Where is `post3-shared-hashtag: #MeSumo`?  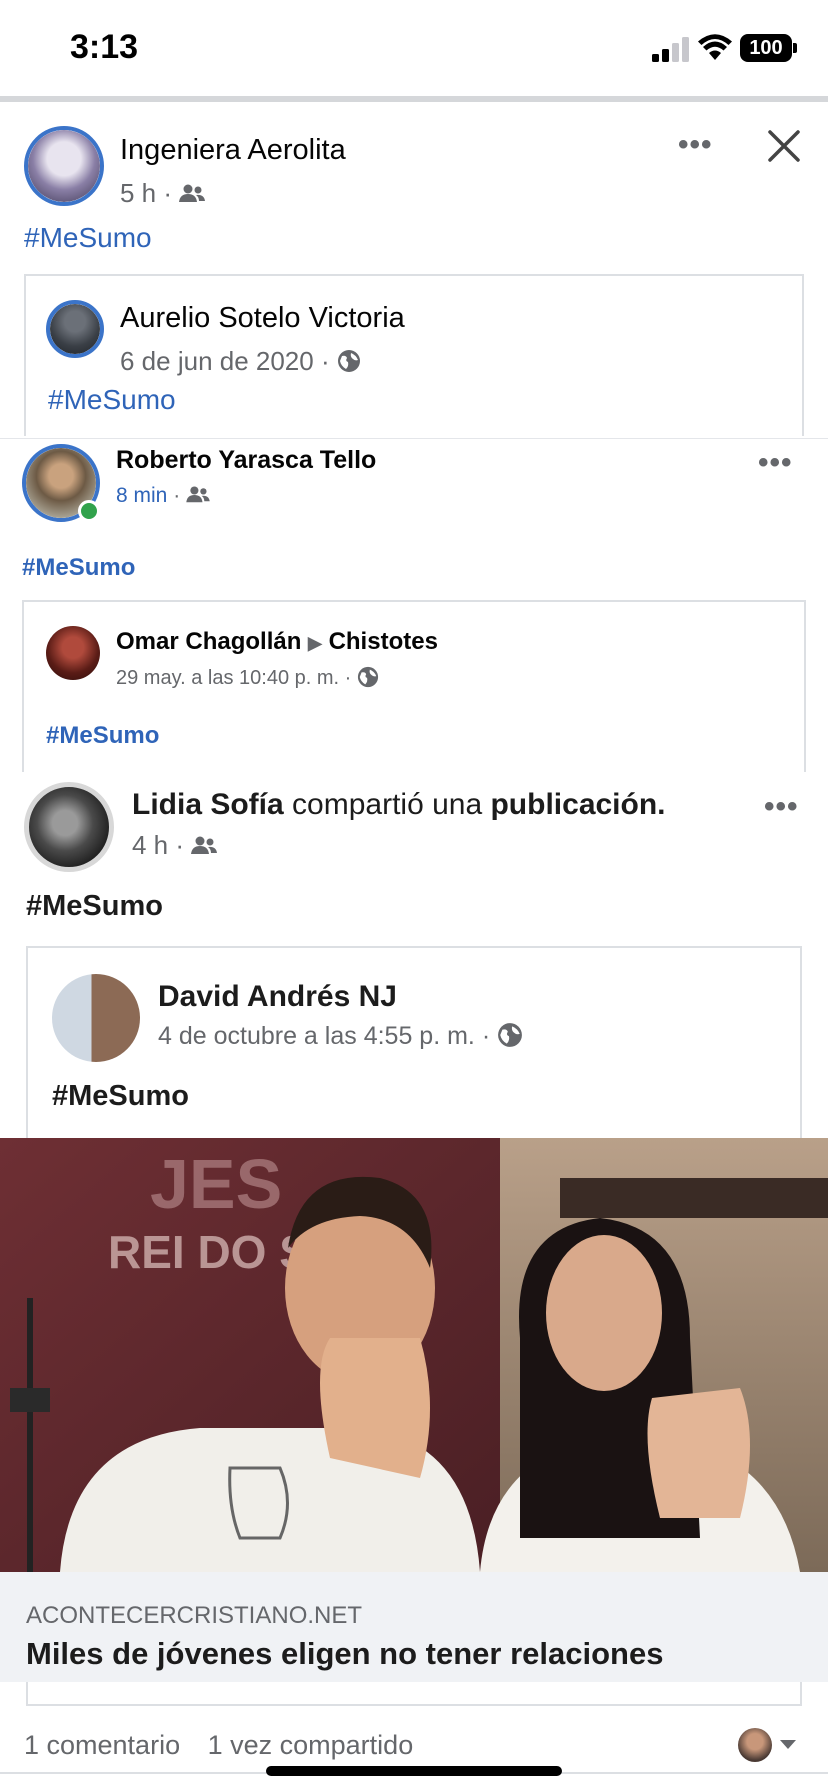 post3-shared-hashtag: #MeSumo is located at coordinates (120, 1096).